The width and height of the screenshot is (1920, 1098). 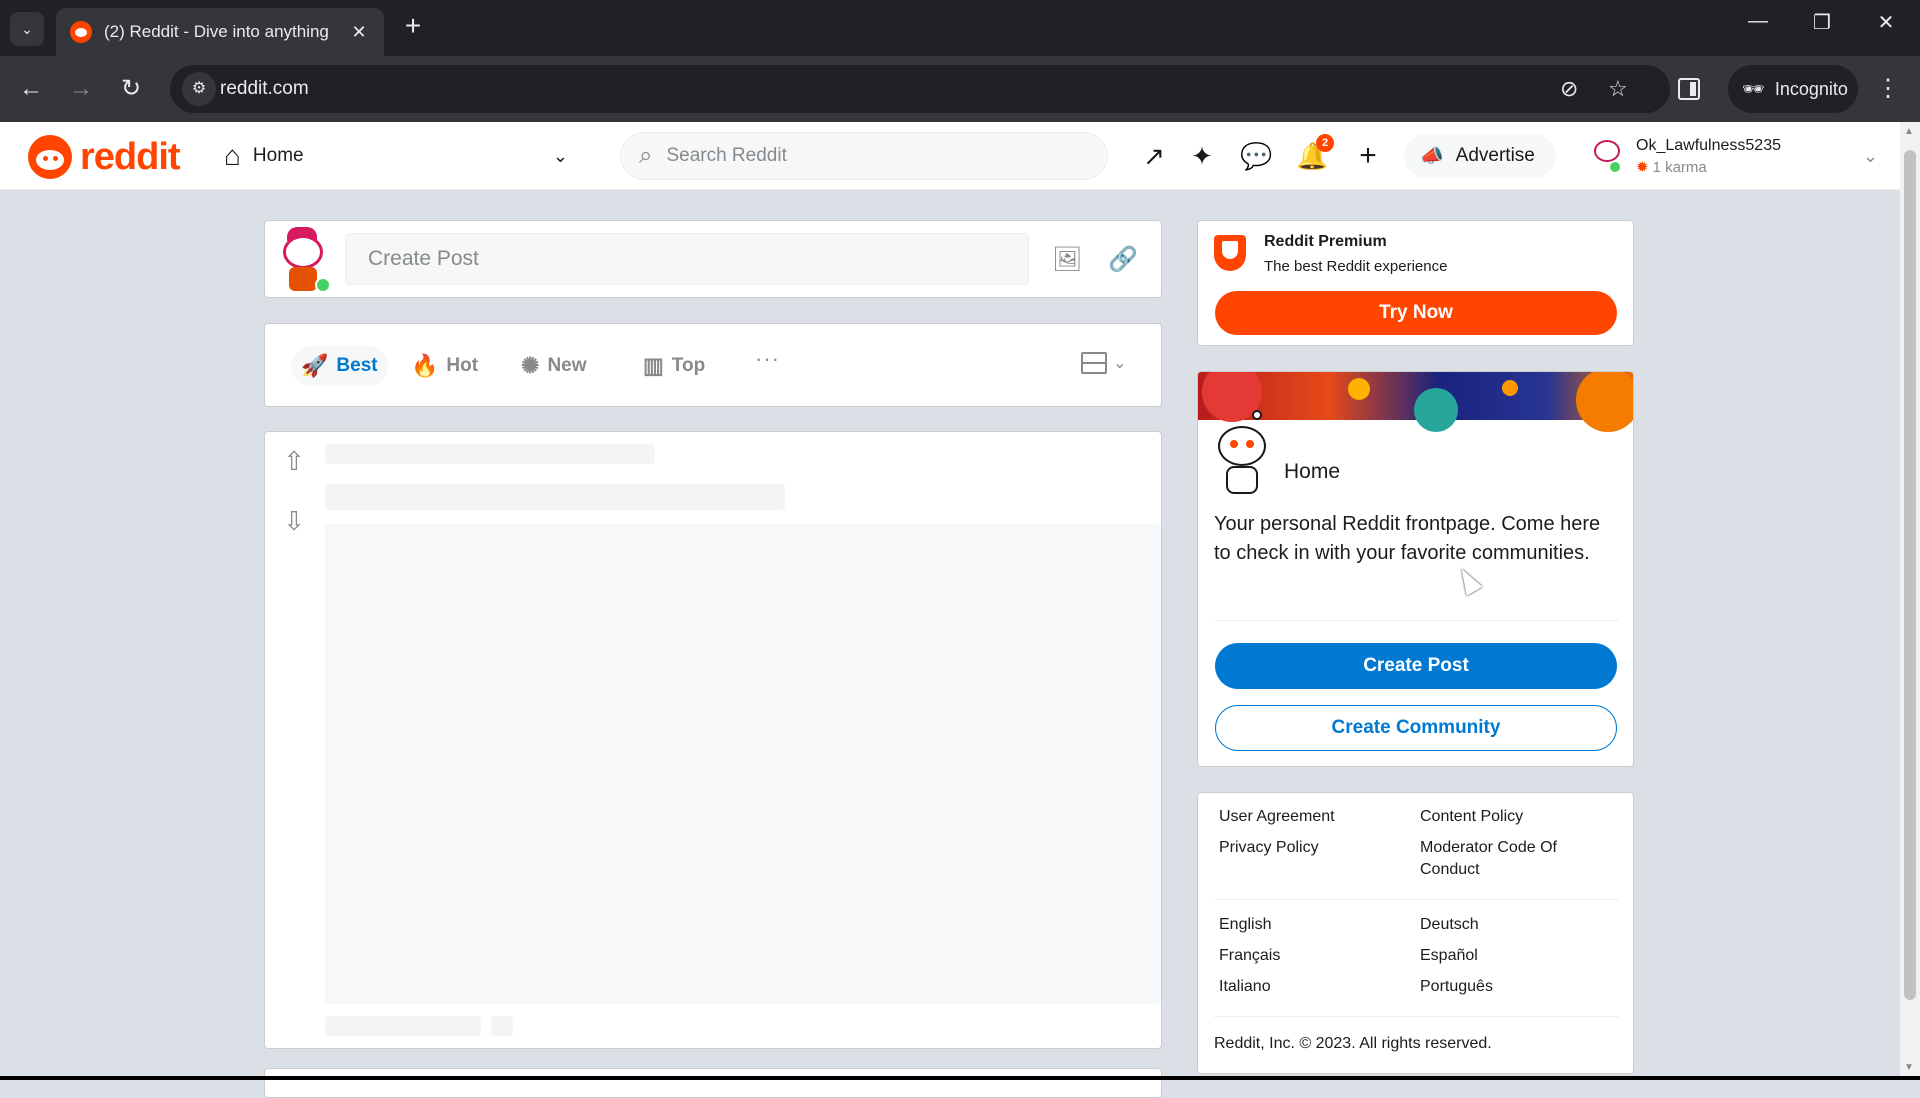 What do you see at coordinates (294, 461) in the screenshot?
I see `upvote-icon: ⇧` at bounding box center [294, 461].